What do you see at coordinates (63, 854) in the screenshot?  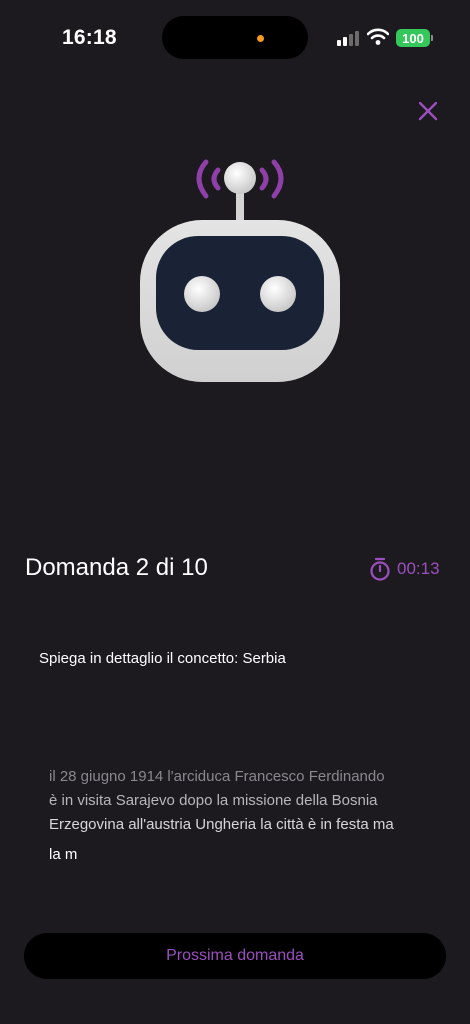 I see `answer-current-line: la m` at bounding box center [63, 854].